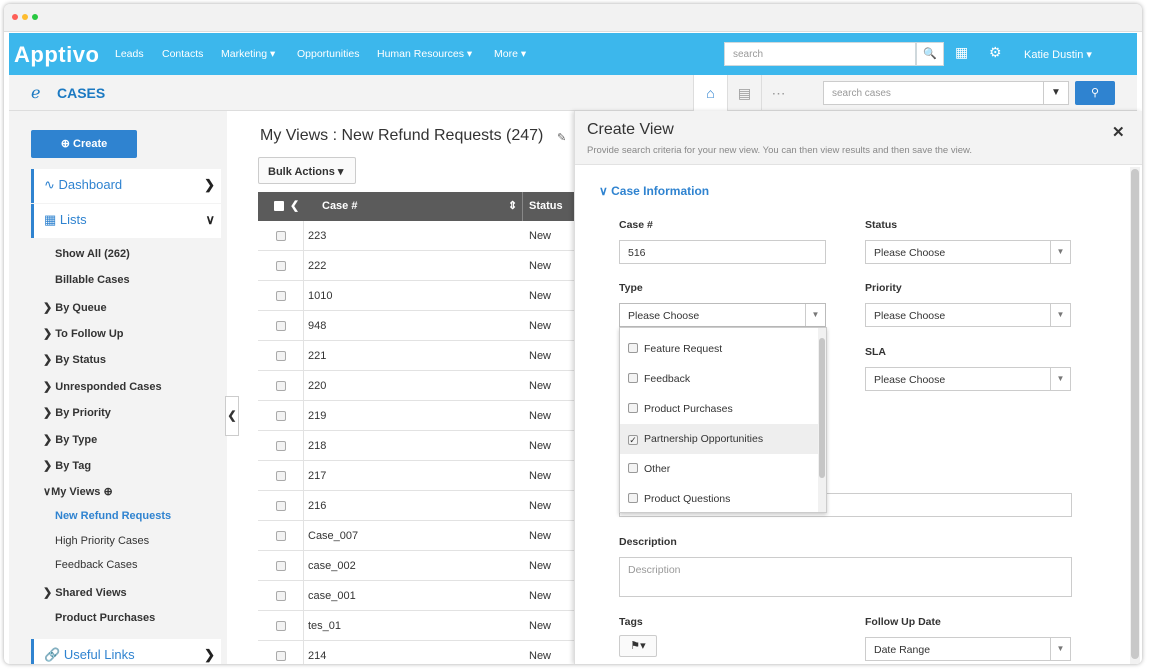 The width and height of the screenshot is (1150, 670). Describe the element at coordinates (96, 565) in the screenshot. I see `link-feedback-cases: Feedback Cases` at that location.